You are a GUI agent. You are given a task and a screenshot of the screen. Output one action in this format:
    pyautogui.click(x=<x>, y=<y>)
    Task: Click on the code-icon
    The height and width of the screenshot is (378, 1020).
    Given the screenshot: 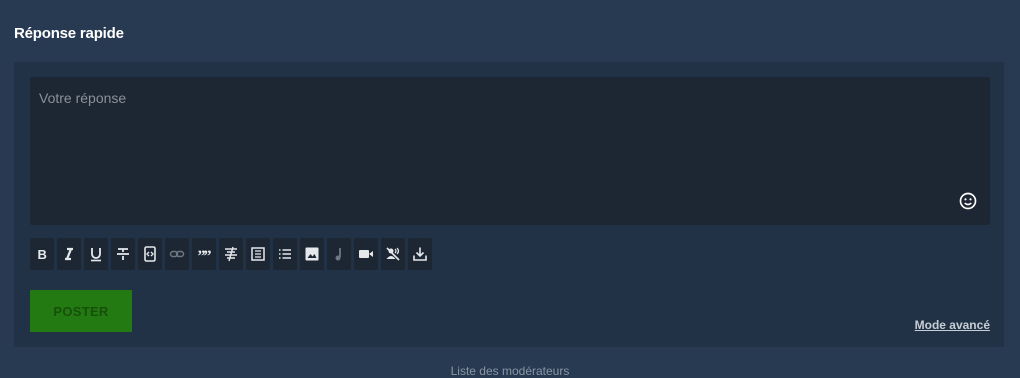 What is the action you would take?
    pyautogui.click(x=150, y=254)
    